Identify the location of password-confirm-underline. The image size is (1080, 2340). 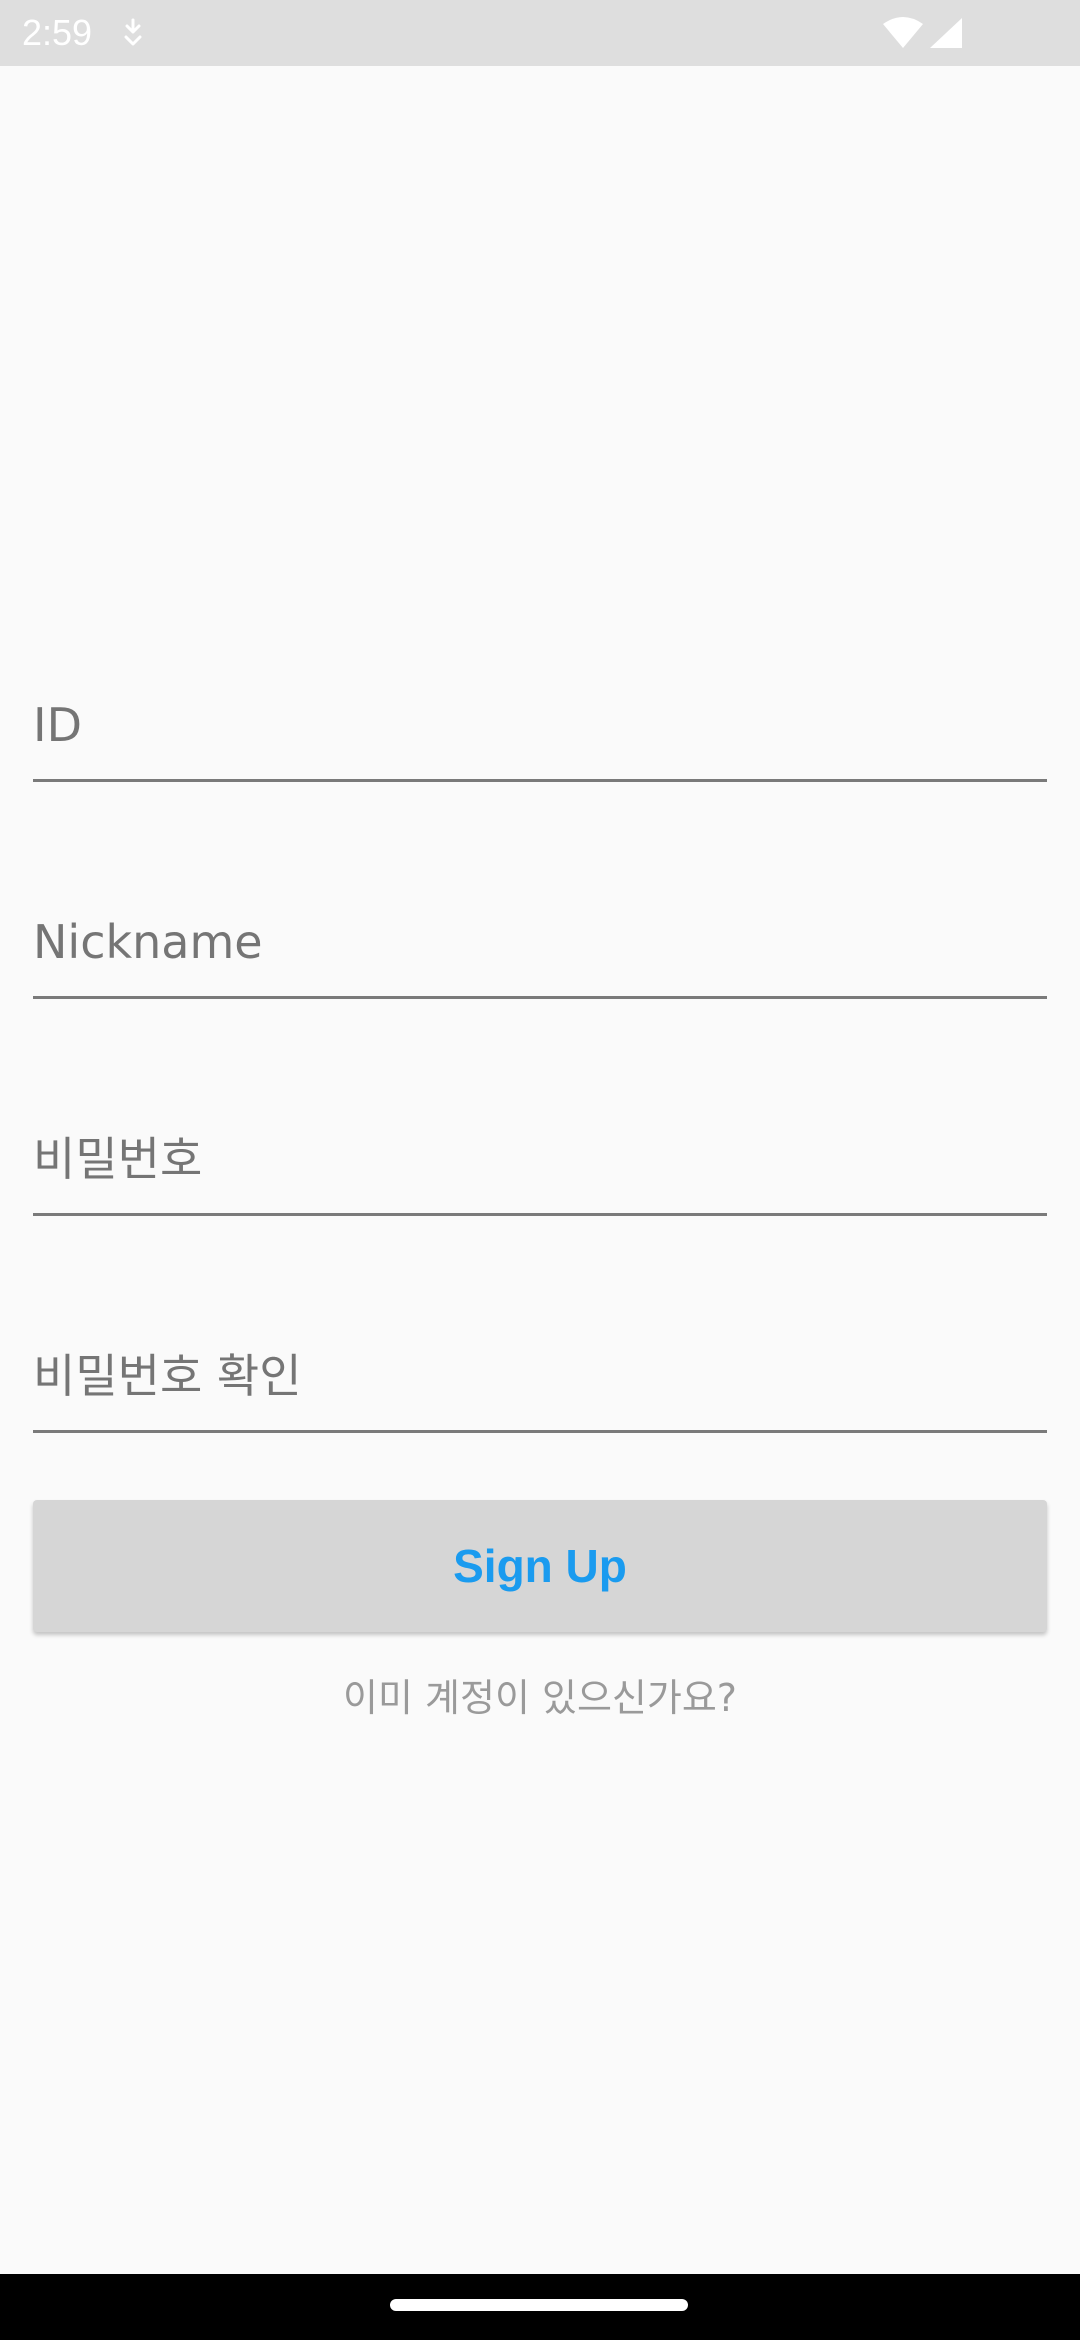
(540, 1431).